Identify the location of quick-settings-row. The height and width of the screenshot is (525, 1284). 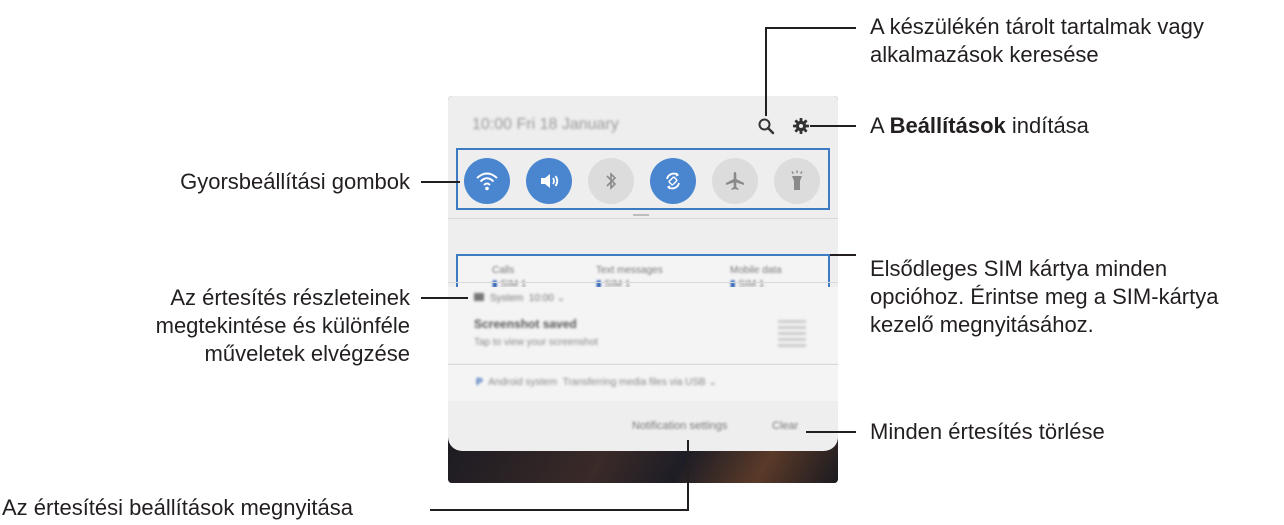
(643, 179).